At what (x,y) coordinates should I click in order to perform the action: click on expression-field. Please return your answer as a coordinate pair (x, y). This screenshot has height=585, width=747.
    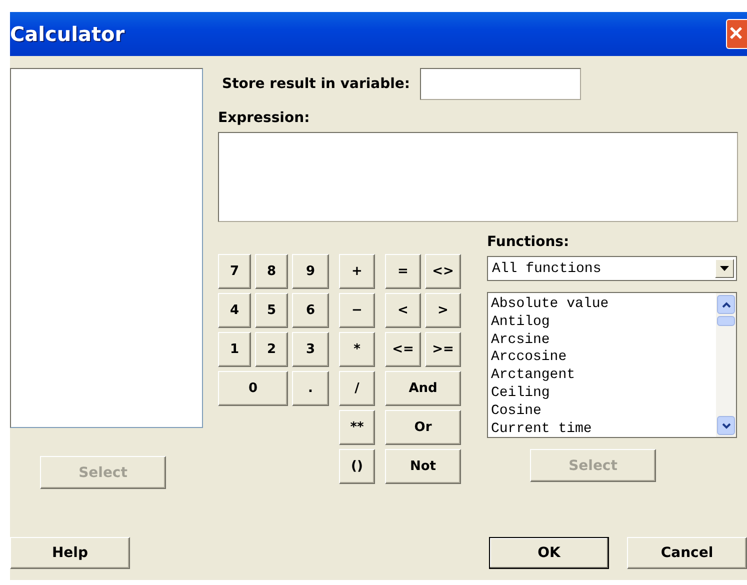
    Looking at the image, I should click on (478, 177).